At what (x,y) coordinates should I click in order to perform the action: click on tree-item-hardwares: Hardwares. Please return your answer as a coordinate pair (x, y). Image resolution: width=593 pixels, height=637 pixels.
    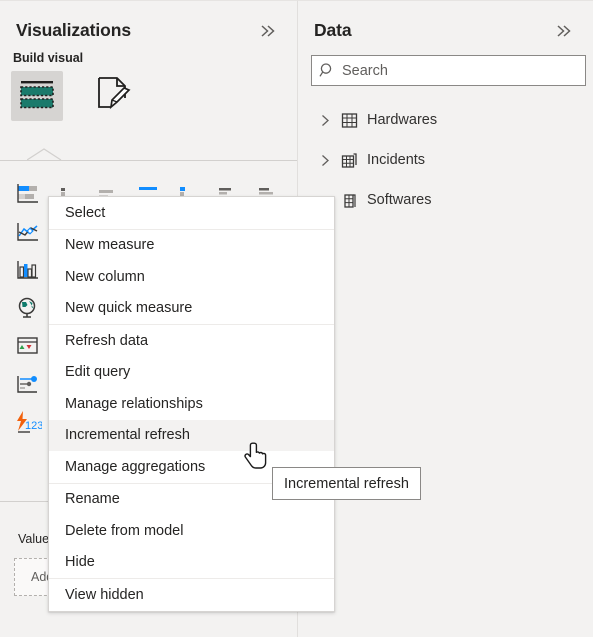
    Looking at the image, I should click on (445, 120).